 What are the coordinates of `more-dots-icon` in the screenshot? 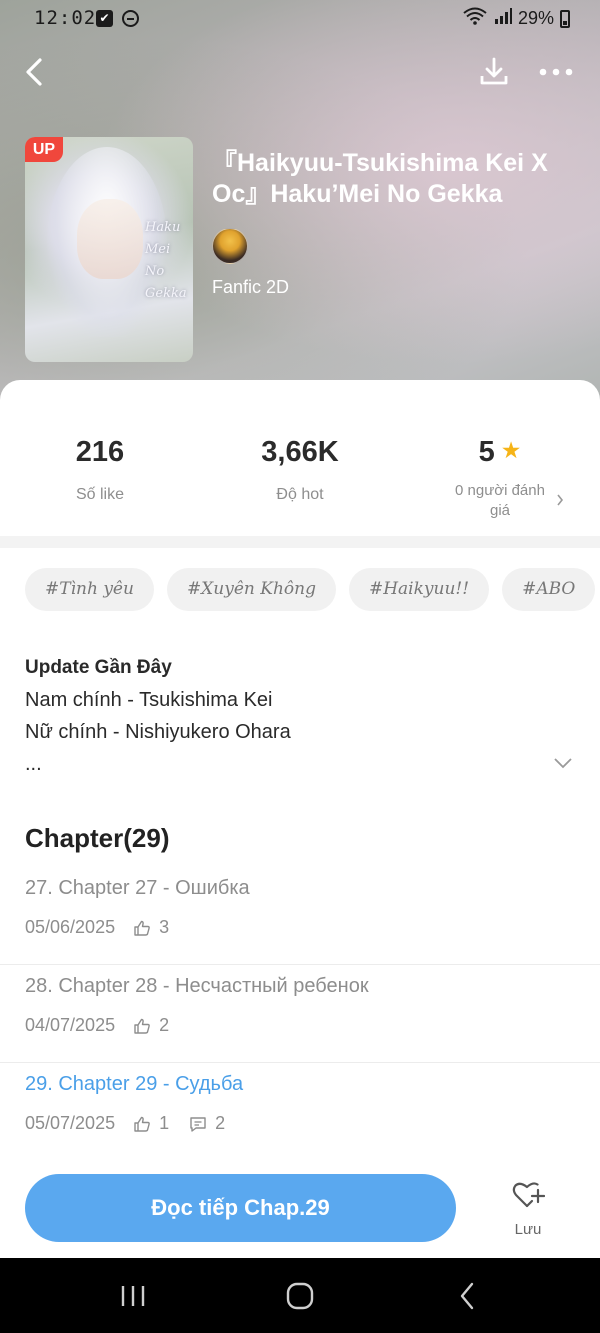 It's located at (556, 72).